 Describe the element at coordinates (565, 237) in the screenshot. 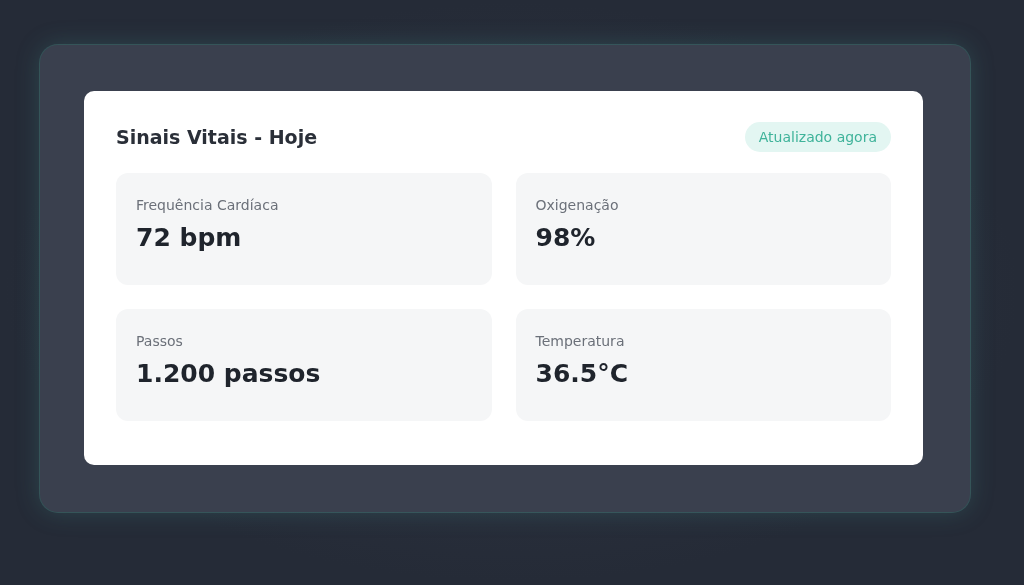

I see `metric-value: 98%` at that location.